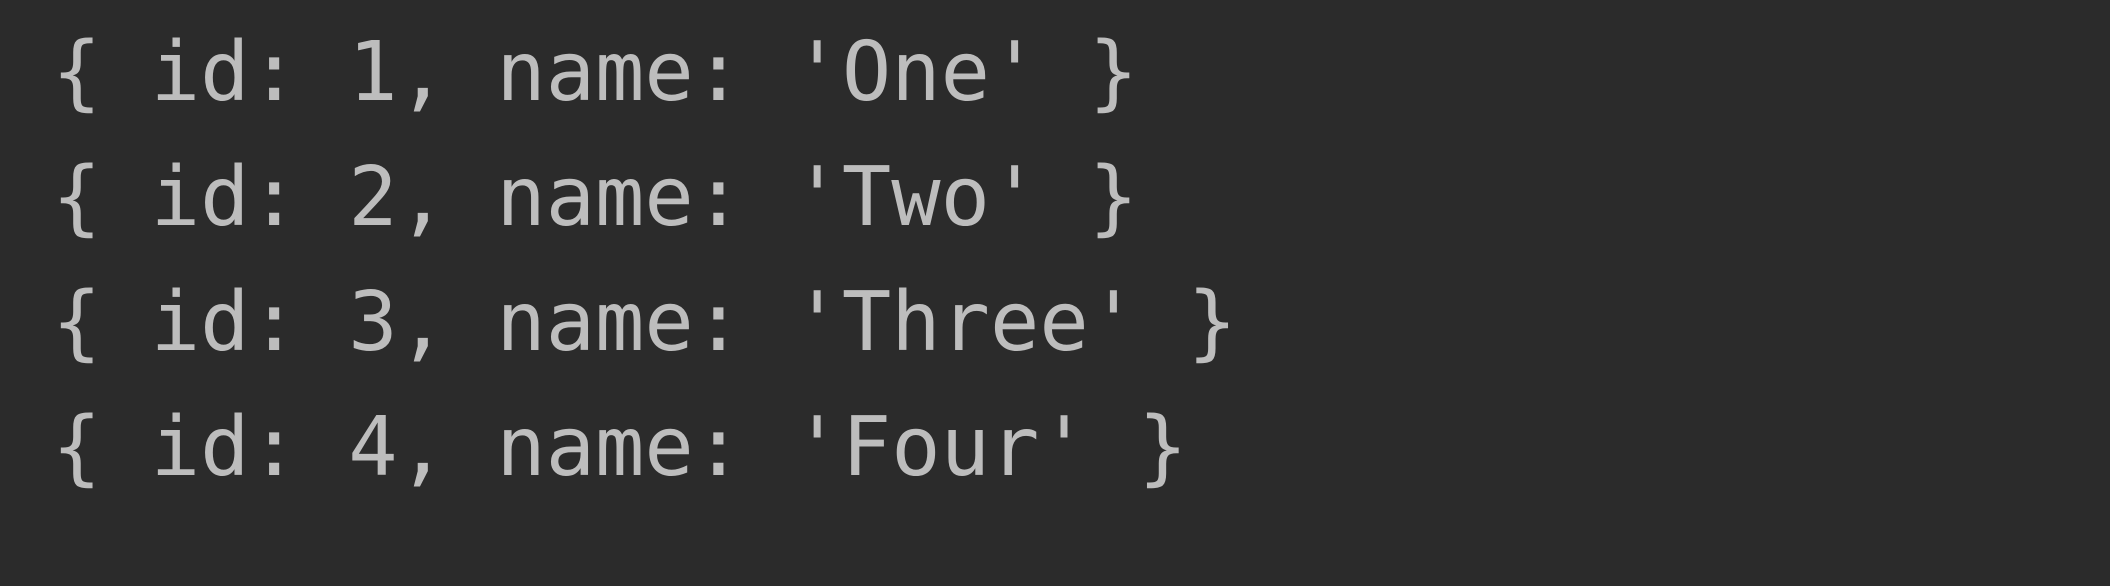 This screenshot has width=2110, height=586. Describe the element at coordinates (644, 322) in the screenshot. I see `console-line: { id: 3, name: 'Three' }` at that location.